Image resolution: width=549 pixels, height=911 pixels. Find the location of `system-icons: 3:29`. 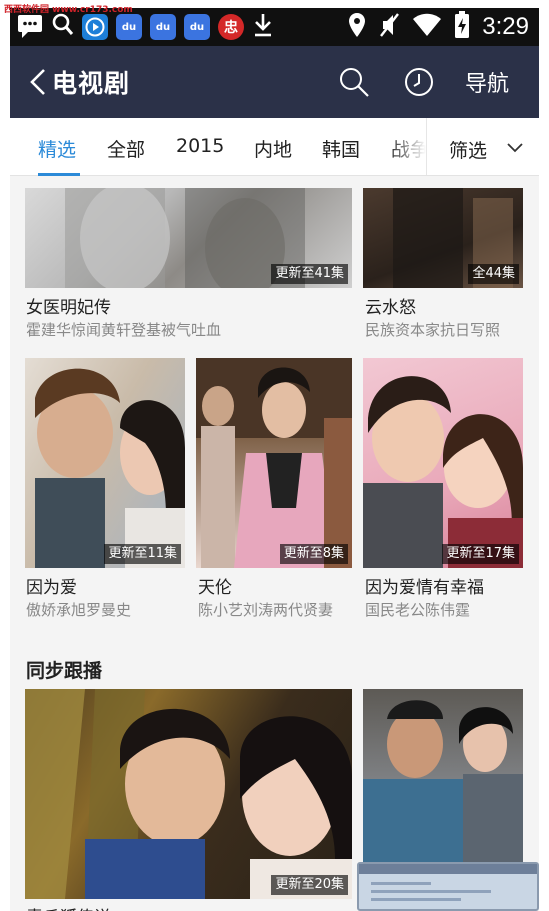

system-icons: 3:29 is located at coordinates (438, 27).